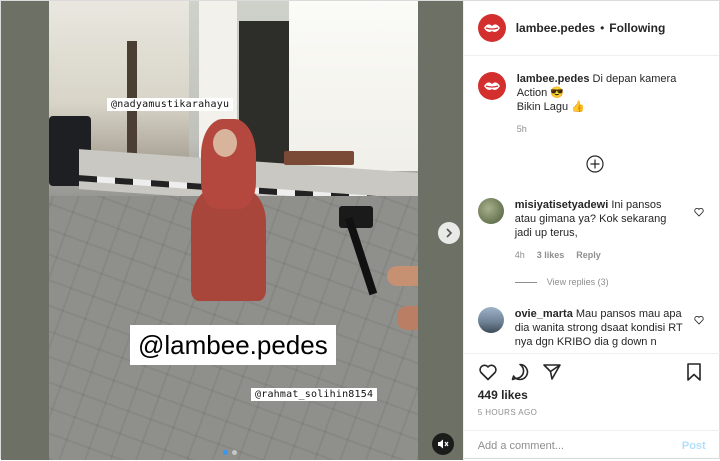 The height and width of the screenshot is (461, 720). Describe the element at coordinates (694, 372) in the screenshot. I see `bookmark-icon` at that location.